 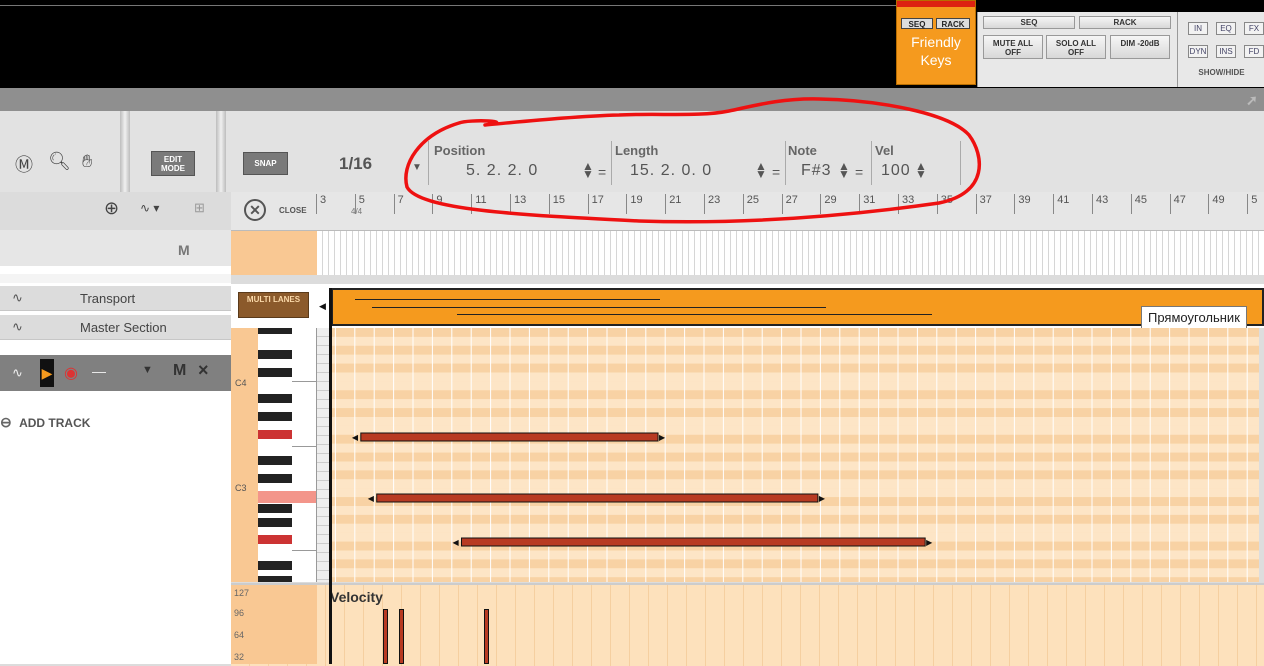 What do you see at coordinates (1198, 28) in the screenshot?
I see `in-button: IN` at bounding box center [1198, 28].